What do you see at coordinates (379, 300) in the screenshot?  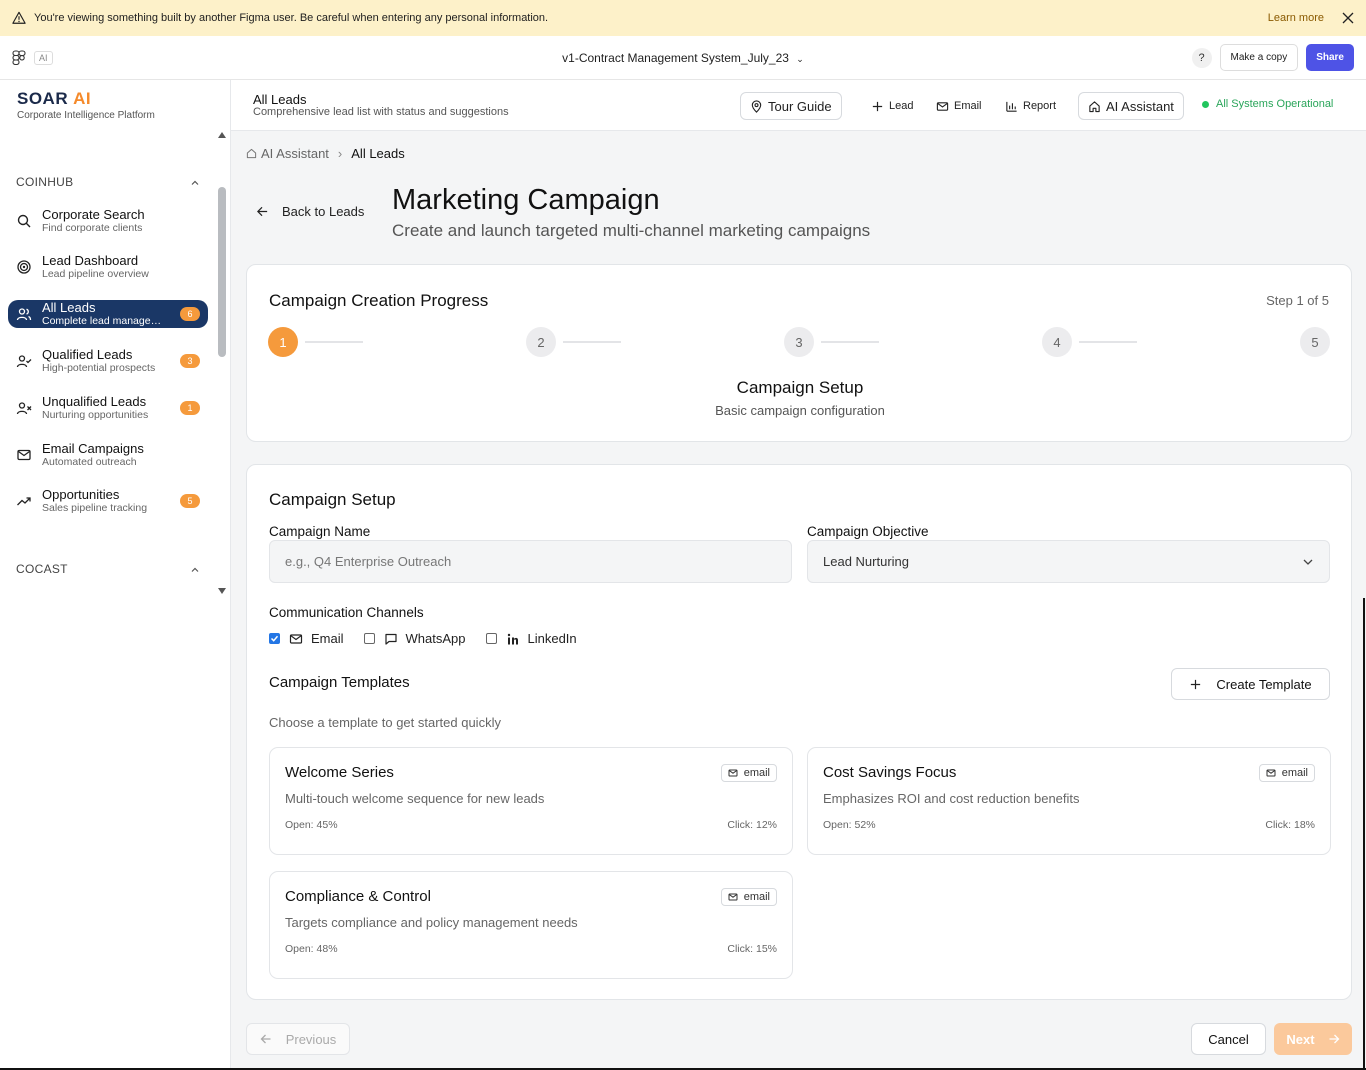 I see `progress-title: Campaign Creation Progress` at bounding box center [379, 300].